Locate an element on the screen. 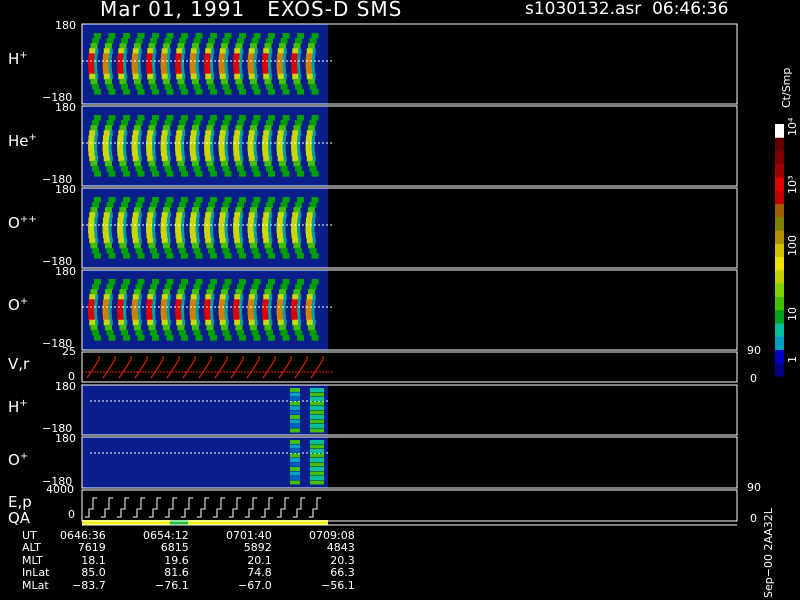 The height and width of the screenshot is (600, 800). h-plus-small-ymax: 180 is located at coordinates (65, 386).